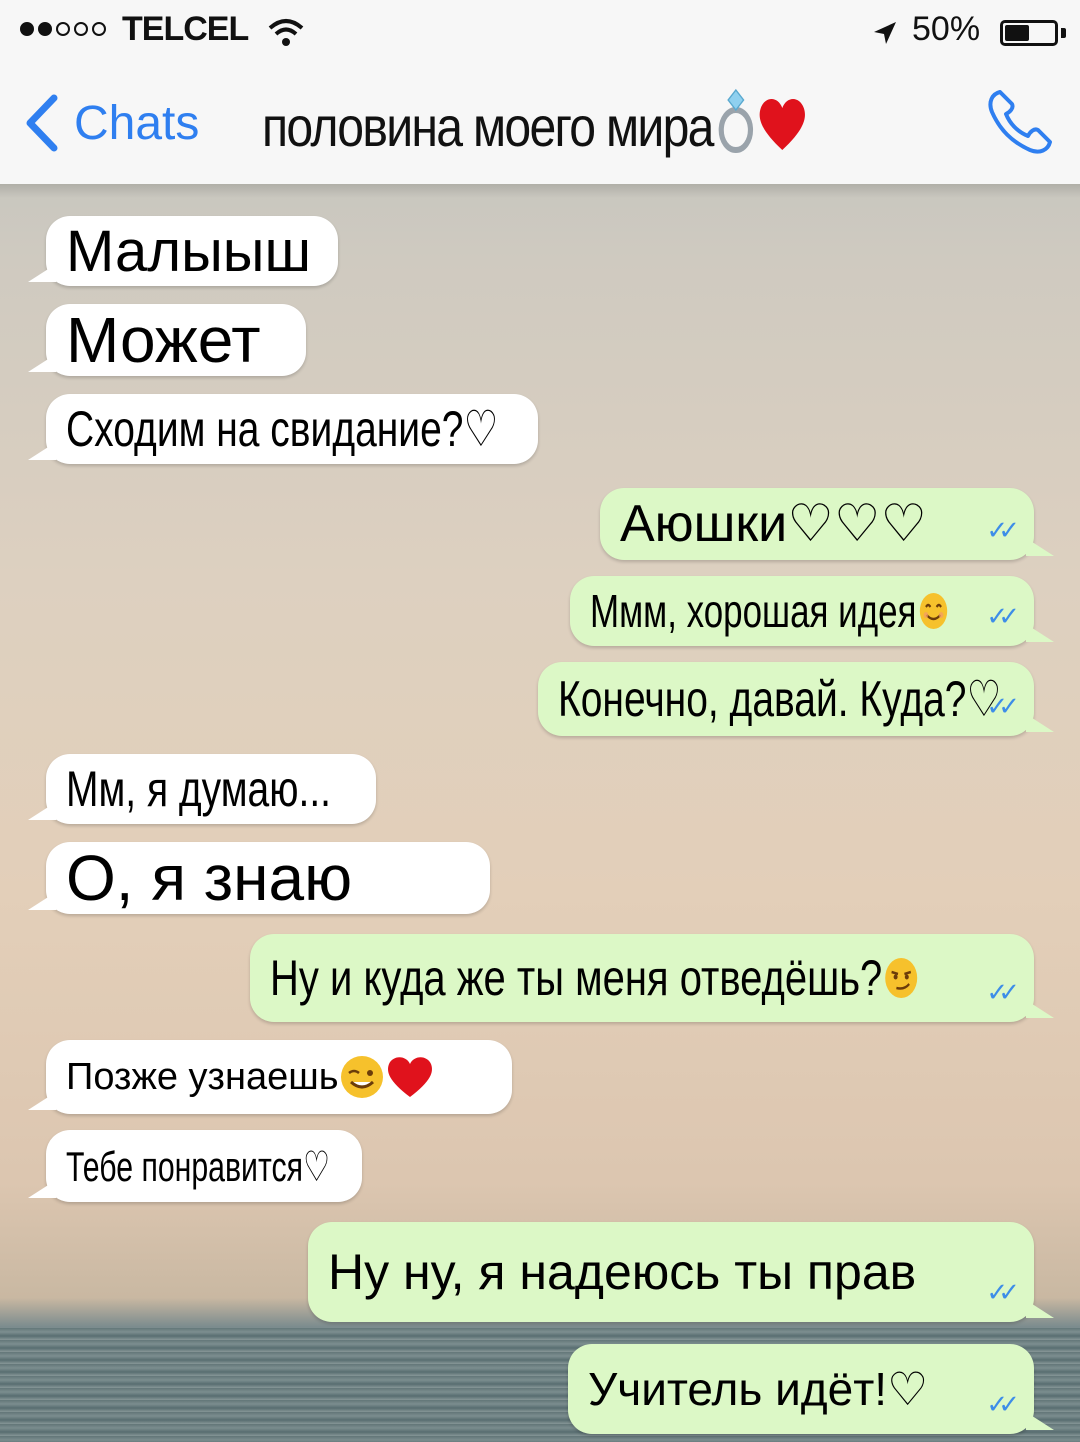 The image size is (1080, 1442). Describe the element at coordinates (137, 123) in the screenshot. I see `back-label: Chats` at that location.